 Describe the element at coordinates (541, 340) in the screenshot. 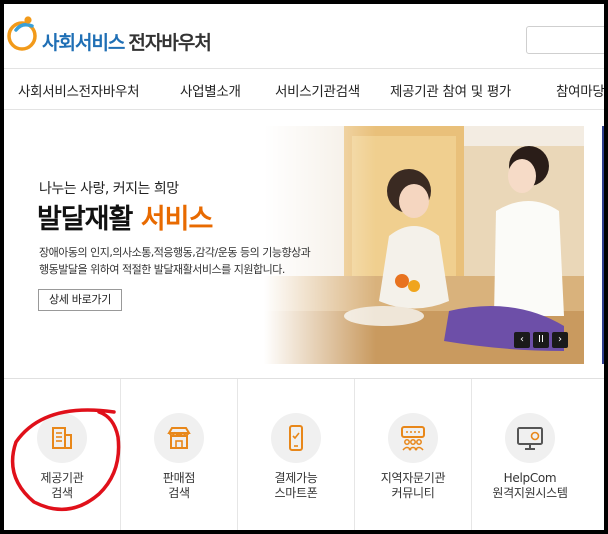

I see `slide-pause-button: II` at that location.